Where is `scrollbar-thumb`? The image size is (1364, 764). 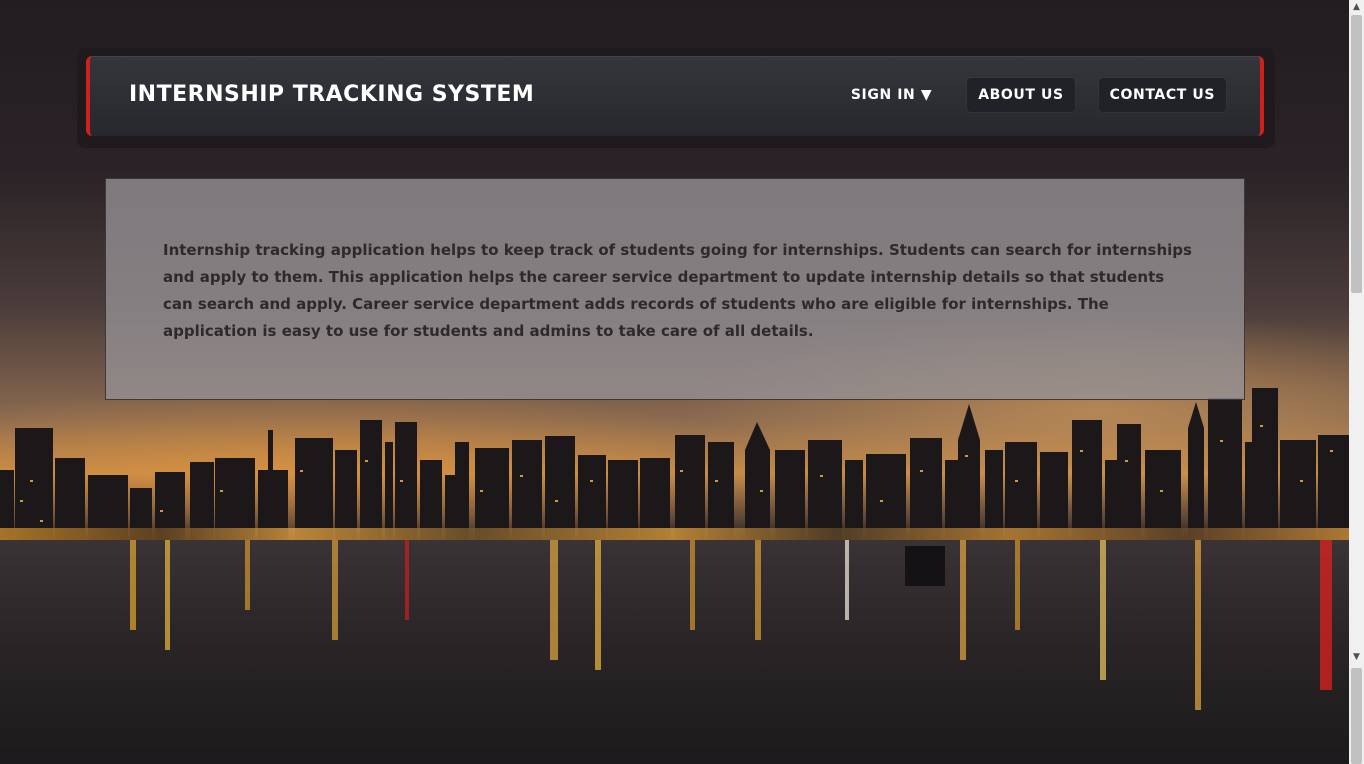 scrollbar-thumb is located at coordinates (1356, 154).